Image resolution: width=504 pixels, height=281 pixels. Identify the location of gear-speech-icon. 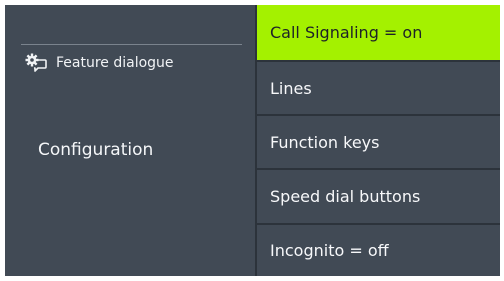
(37, 64).